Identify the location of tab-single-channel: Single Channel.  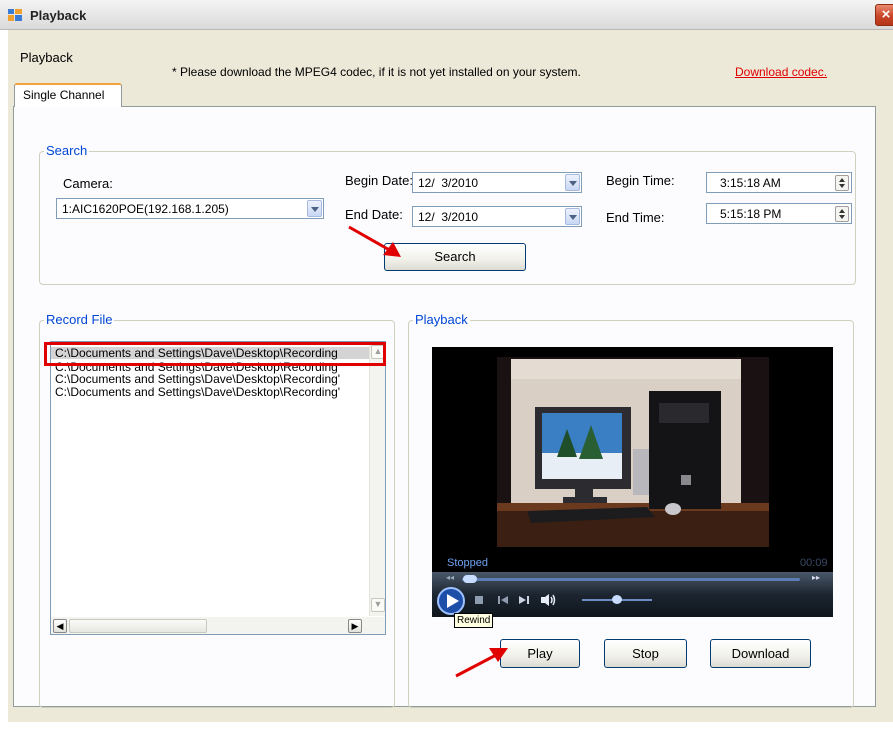
(68, 95).